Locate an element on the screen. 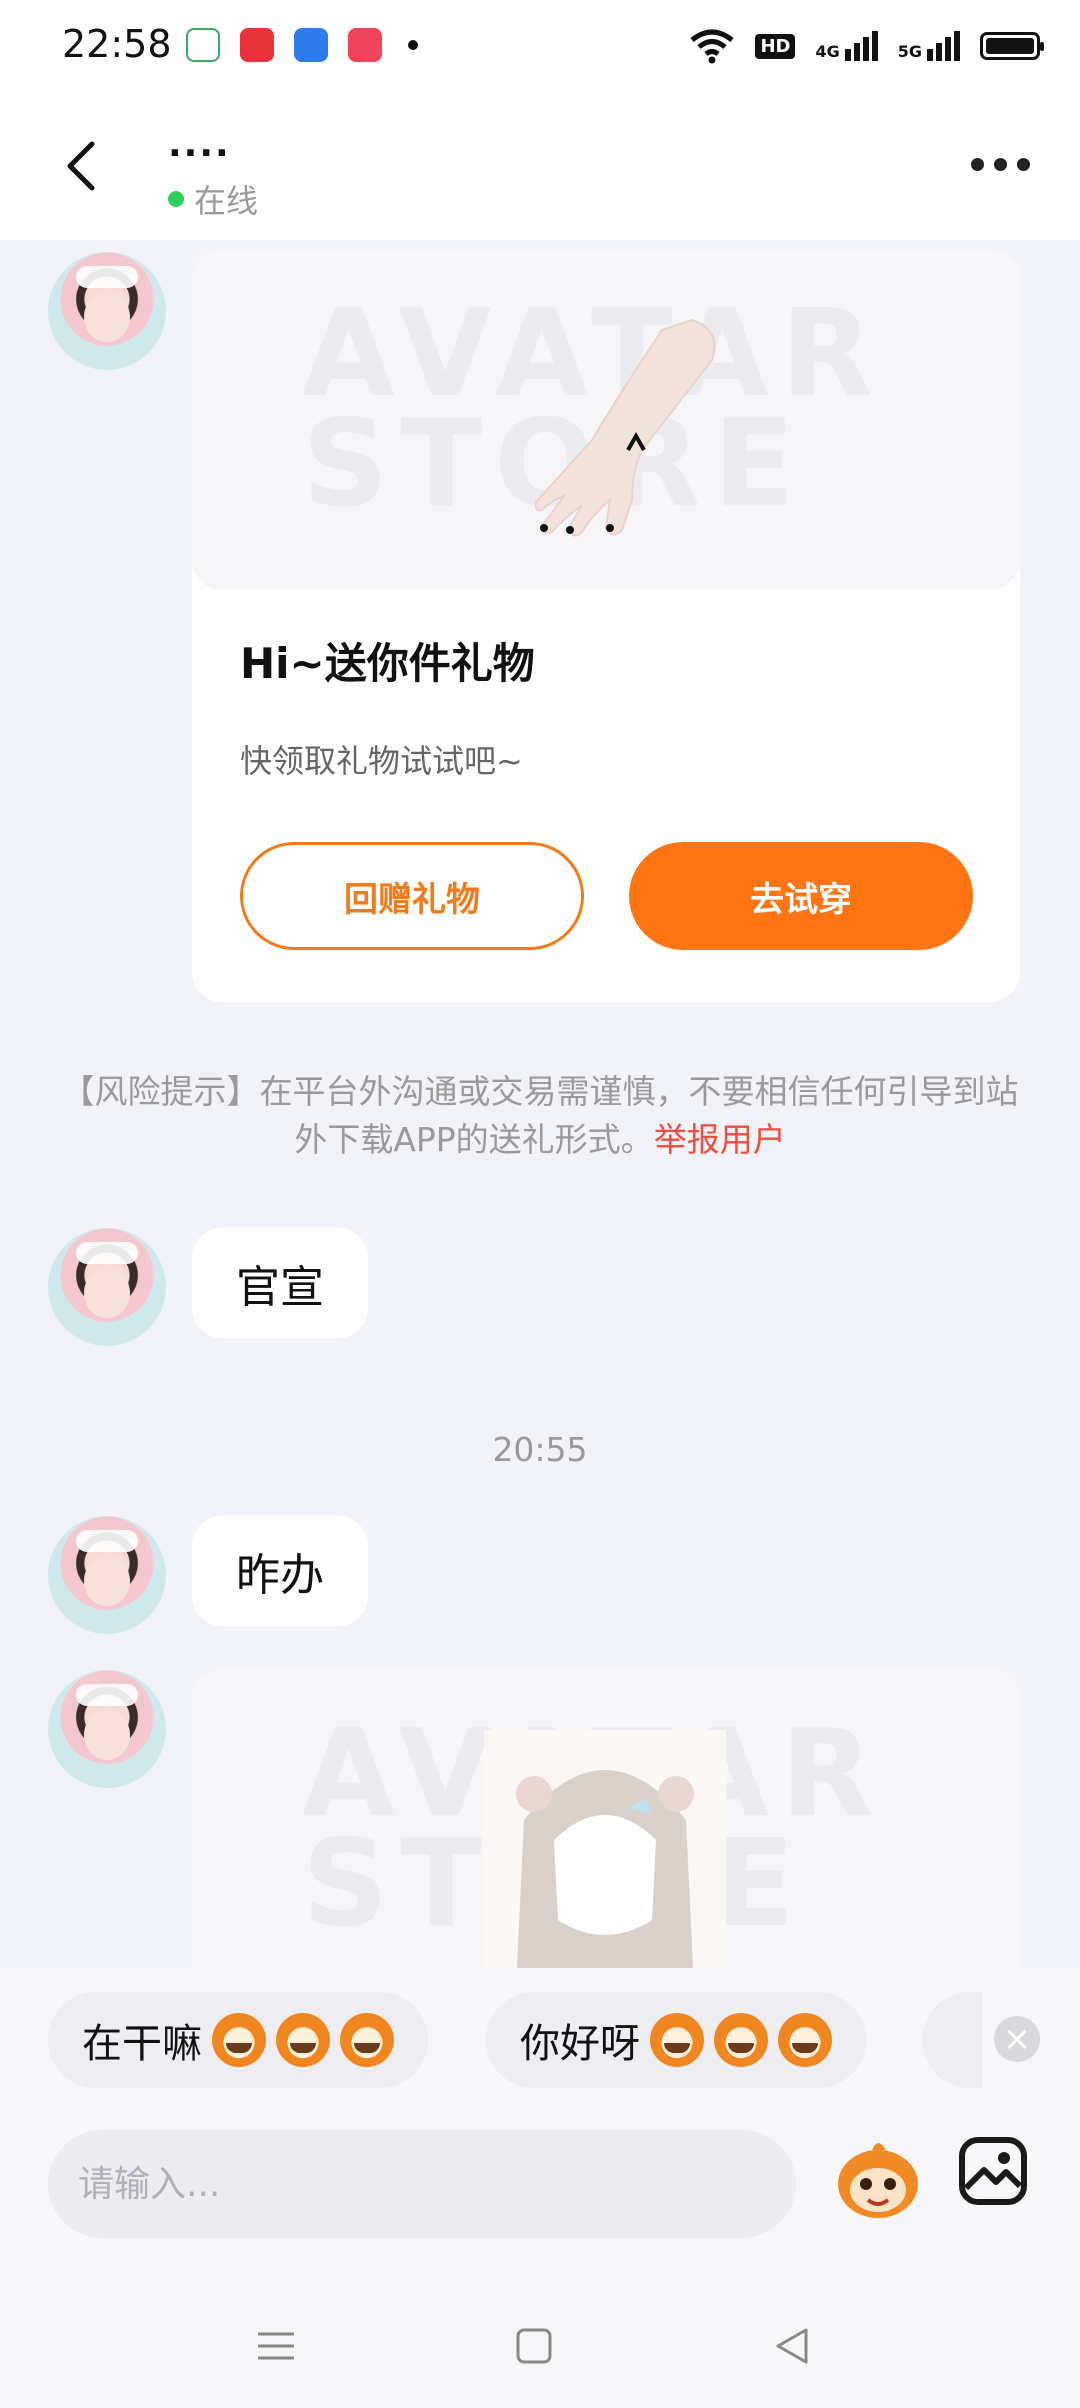 The height and width of the screenshot is (2408, 1080). message-bubble: 昨办 is located at coordinates (280, 1571).